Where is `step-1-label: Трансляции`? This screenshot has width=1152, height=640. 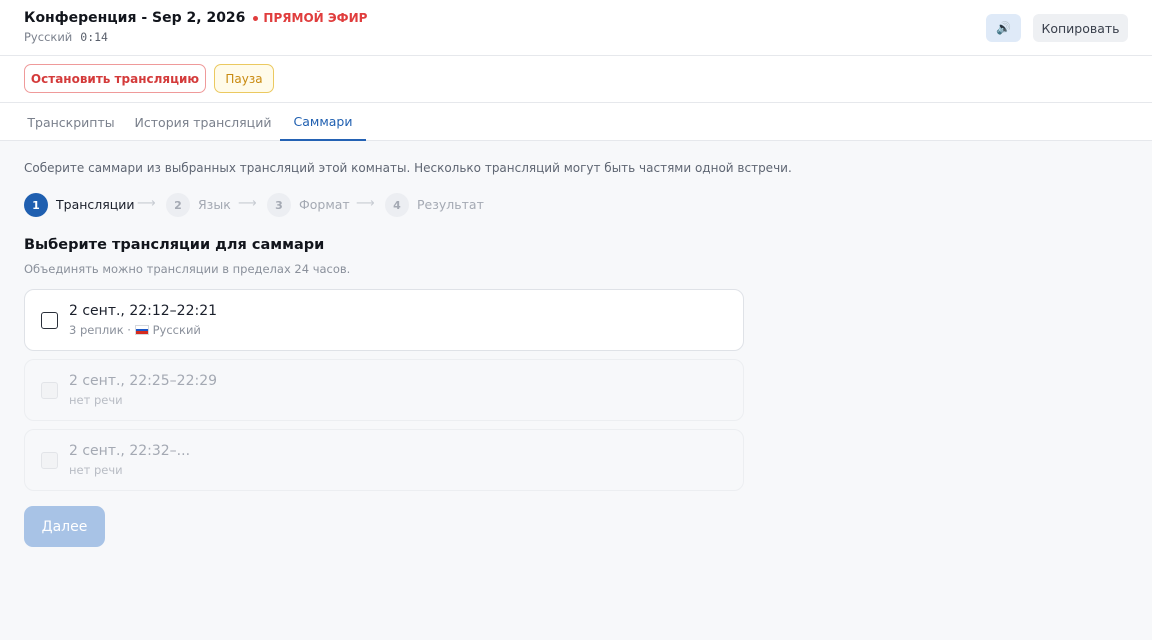 step-1-label: Трансляции is located at coordinates (95, 204).